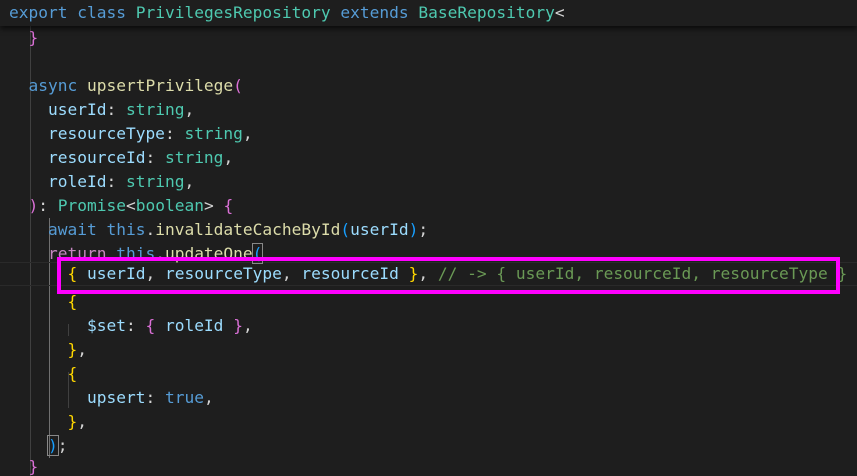 This screenshot has width=857, height=476. Describe the element at coordinates (77, 109) in the screenshot. I see `param-name: userId` at that location.